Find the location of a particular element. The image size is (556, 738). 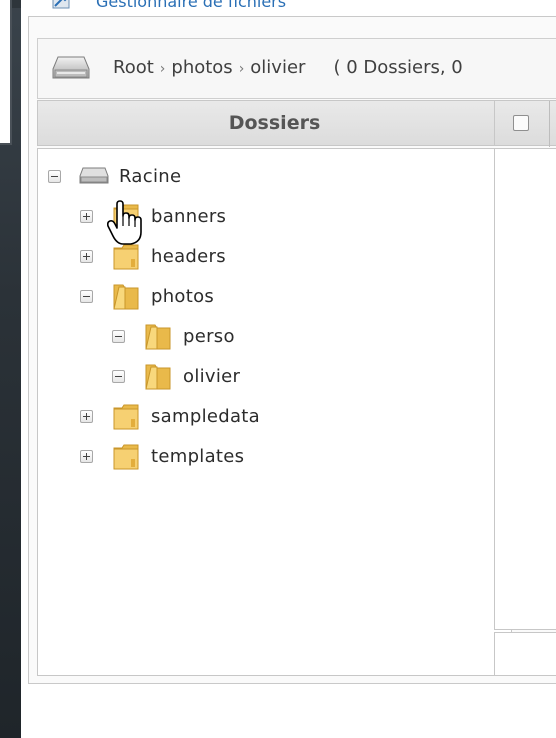

file-list-footer is located at coordinates (525, 654).